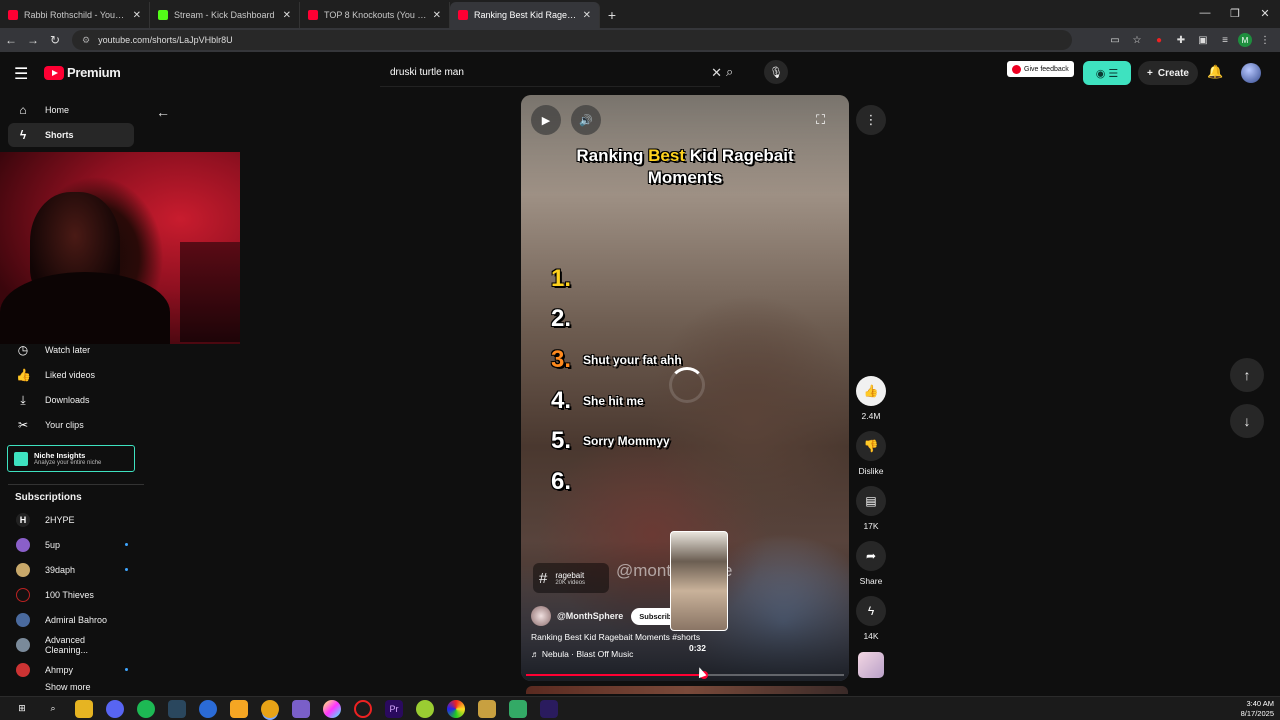 The width and height of the screenshot is (1280, 720). I want to click on browser-tab-active: Ranking Best Kid Ragebait Mo✕, so click(525, 15).